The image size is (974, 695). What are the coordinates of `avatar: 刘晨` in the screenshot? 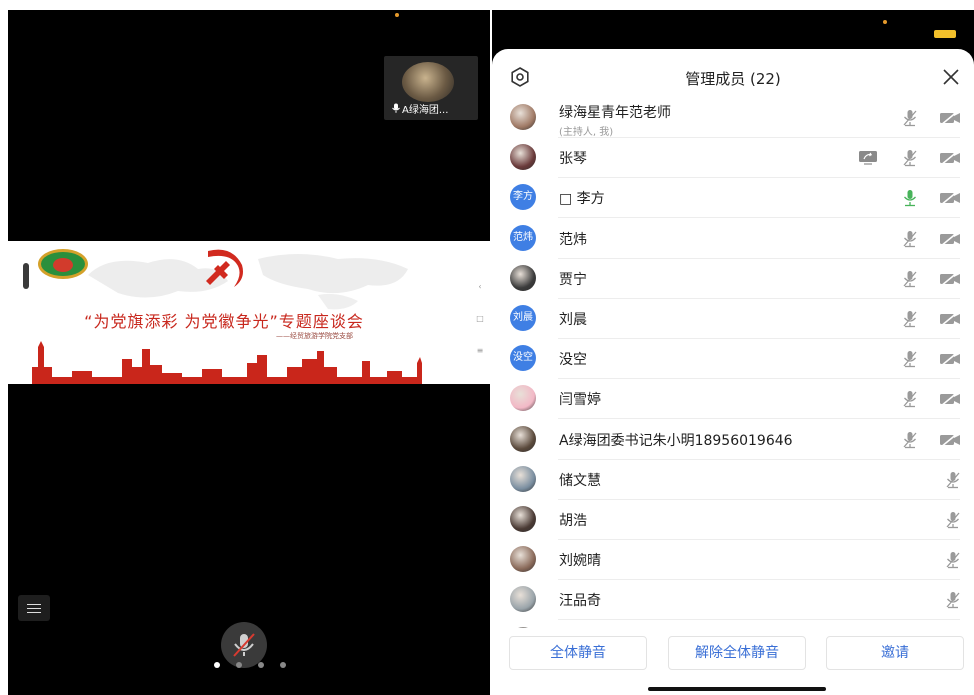 It's located at (523, 318).